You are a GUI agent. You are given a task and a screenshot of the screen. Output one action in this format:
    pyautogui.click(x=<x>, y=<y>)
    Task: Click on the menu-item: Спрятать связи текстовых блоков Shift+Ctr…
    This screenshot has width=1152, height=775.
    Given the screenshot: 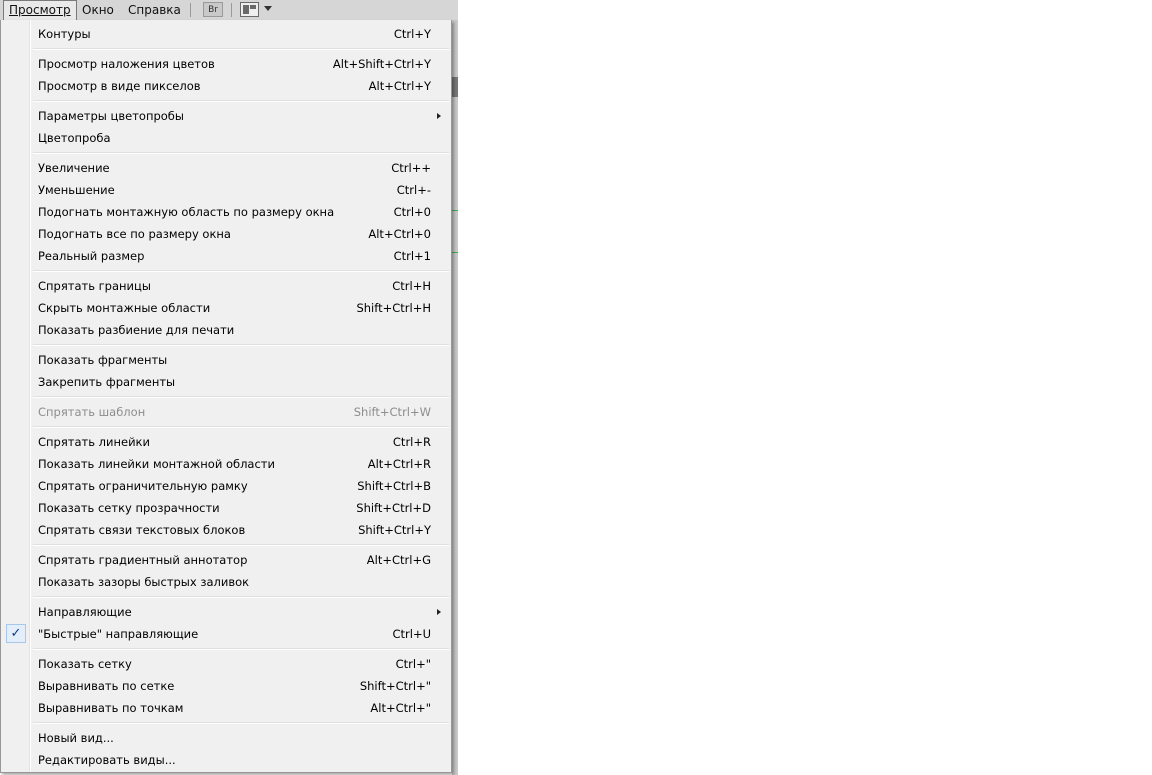 What is the action you would take?
    pyautogui.click(x=226, y=530)
    